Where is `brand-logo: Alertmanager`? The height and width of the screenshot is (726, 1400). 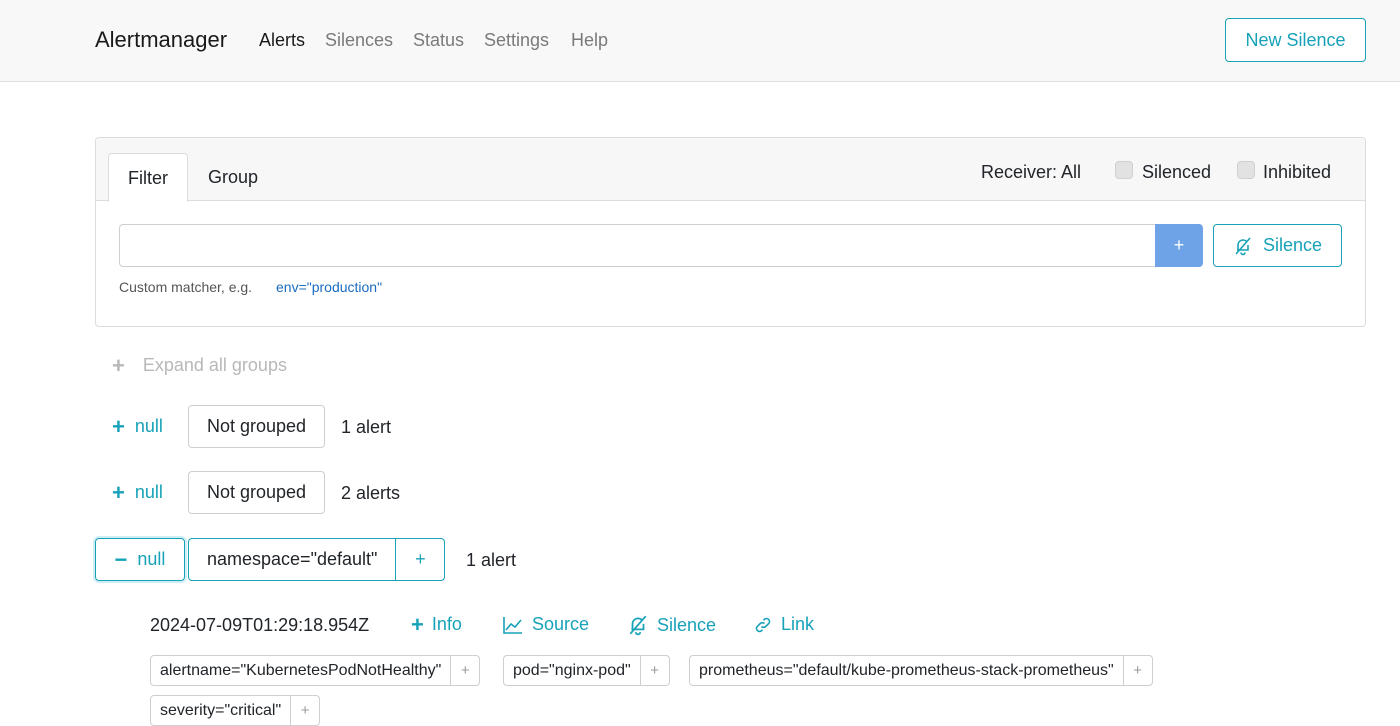 brand-logo: Alertmanager is located at coordinates (161, 40).